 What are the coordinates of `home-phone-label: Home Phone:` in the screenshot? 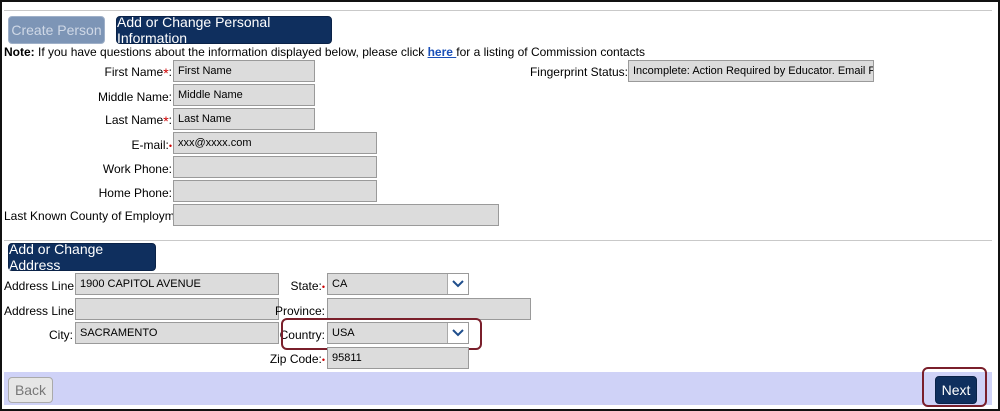 It's located at (135, 193).